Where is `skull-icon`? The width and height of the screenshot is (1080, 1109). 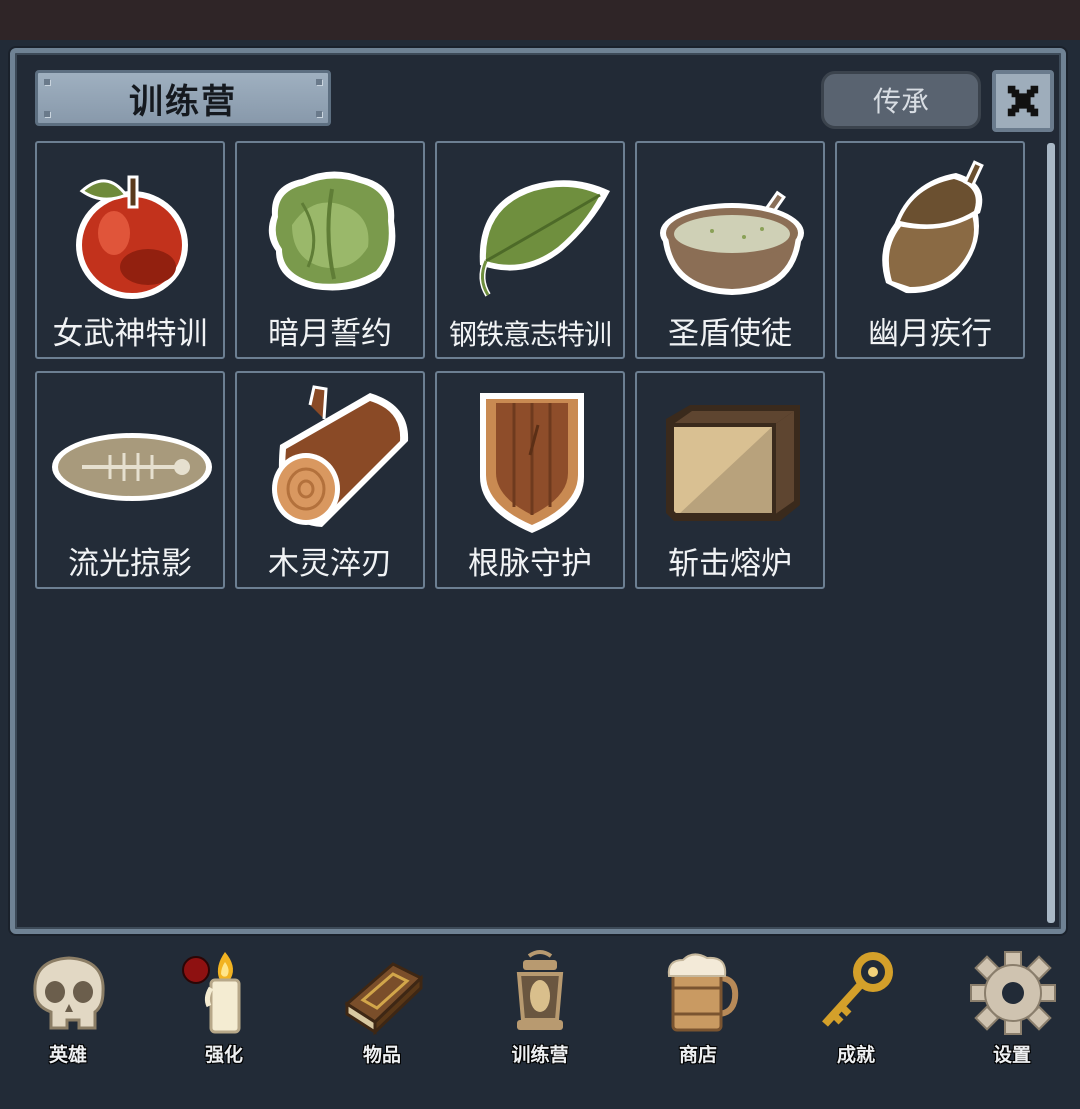 skull-icon is located at coordinates (69, 993).